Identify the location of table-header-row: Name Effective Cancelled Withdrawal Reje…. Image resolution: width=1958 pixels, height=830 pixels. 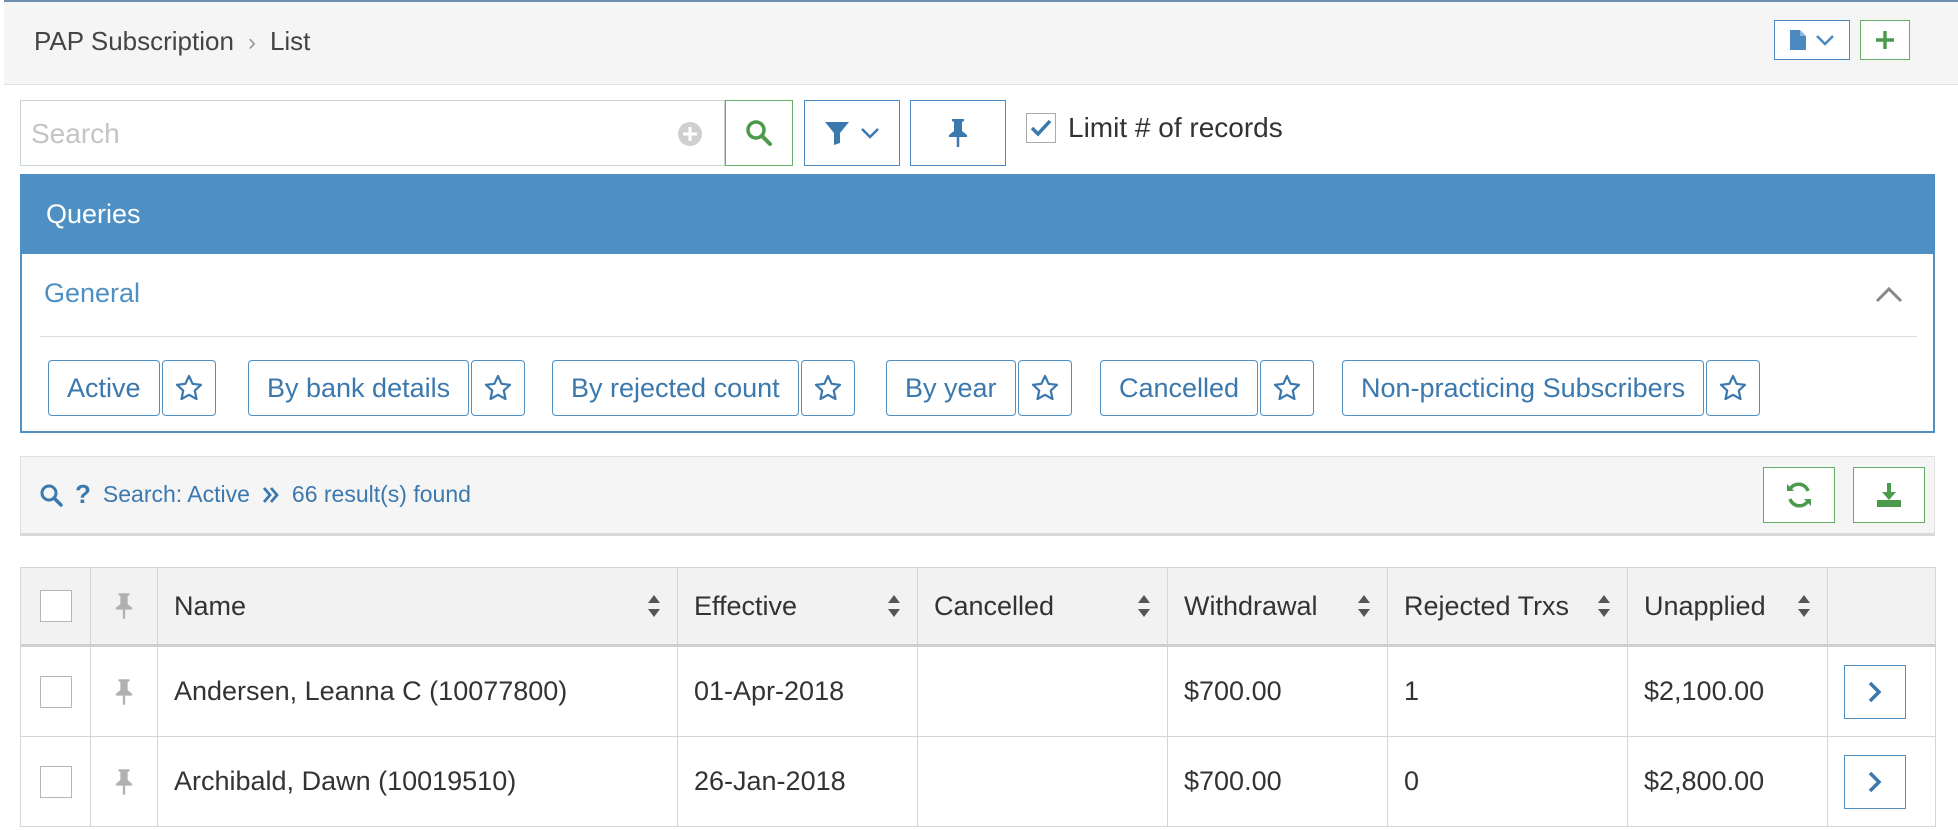
(978, 607).